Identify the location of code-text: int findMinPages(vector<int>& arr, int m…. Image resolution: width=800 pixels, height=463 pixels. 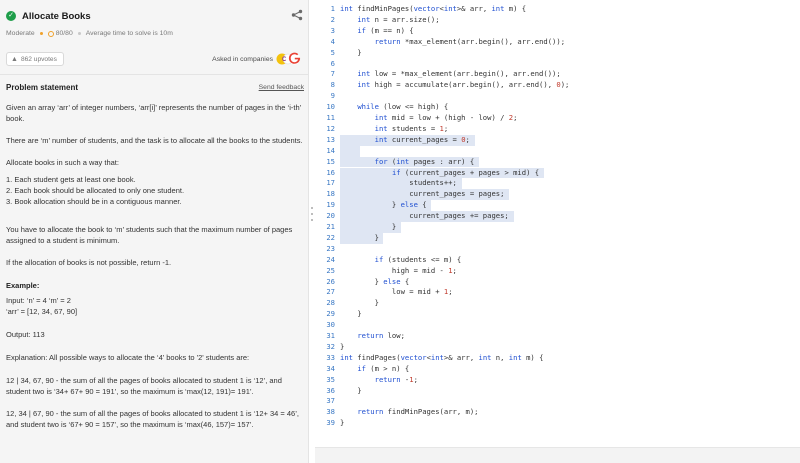
(433, 8).